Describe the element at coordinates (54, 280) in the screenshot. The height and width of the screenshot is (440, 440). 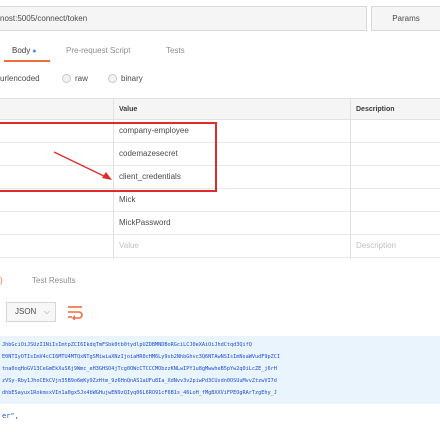
I see `tab-test-results: Test Results` at that location.